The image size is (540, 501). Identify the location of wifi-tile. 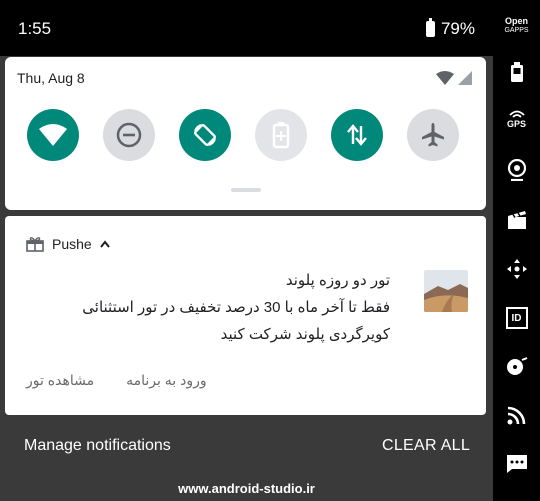
(53, 135).